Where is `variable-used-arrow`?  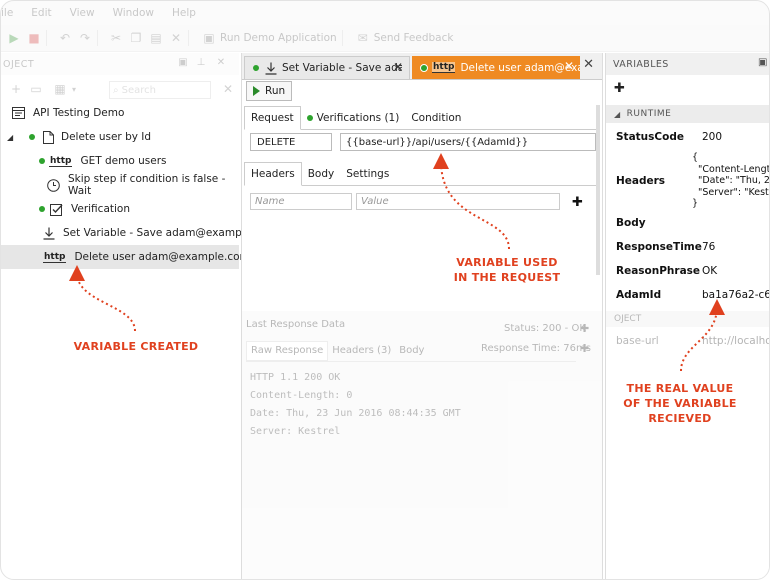
variable-used-arrow is located at coordinates (471, 201).